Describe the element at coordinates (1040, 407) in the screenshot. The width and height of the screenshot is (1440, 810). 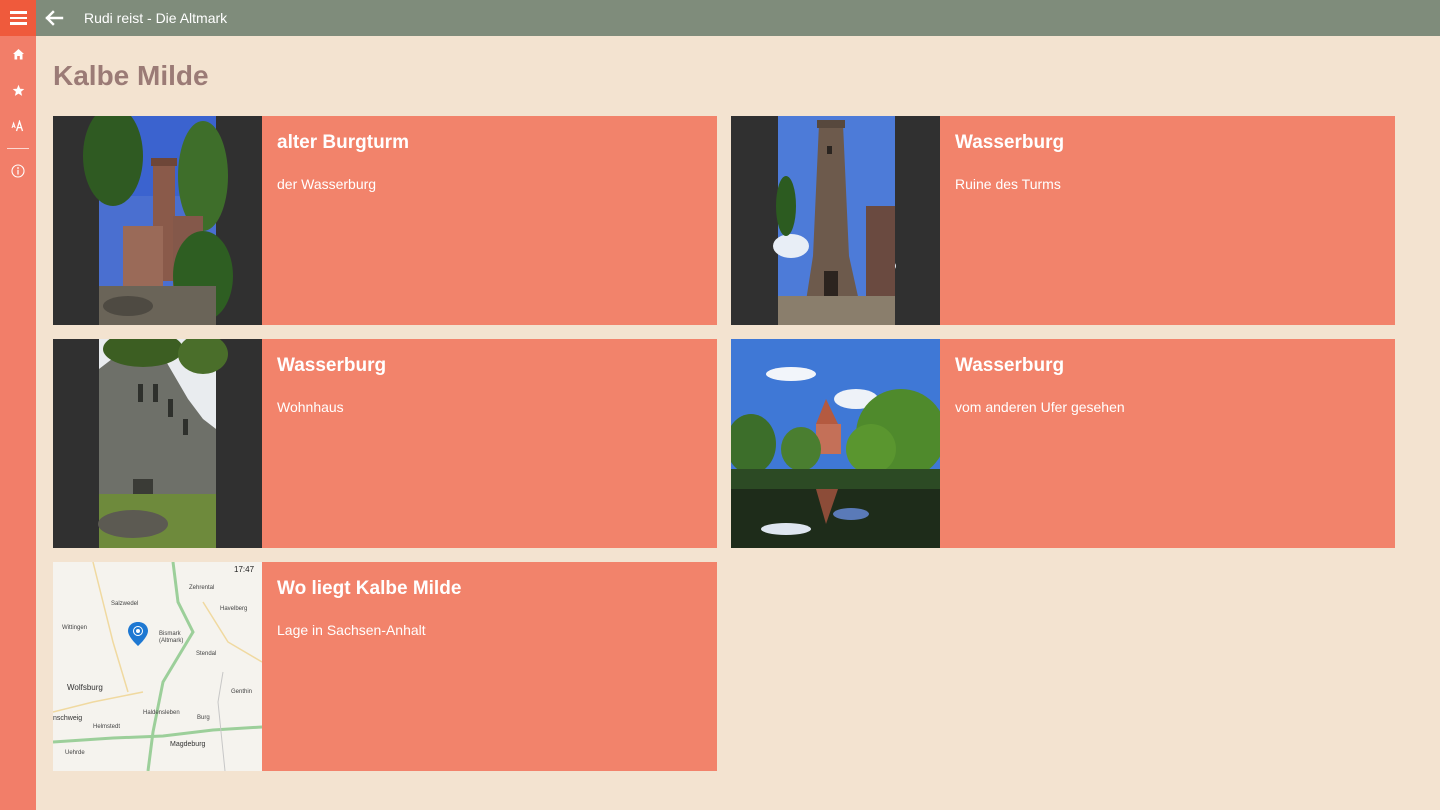
I see `tile-subtitle: vom anderen Ufer gesehen` at that location.